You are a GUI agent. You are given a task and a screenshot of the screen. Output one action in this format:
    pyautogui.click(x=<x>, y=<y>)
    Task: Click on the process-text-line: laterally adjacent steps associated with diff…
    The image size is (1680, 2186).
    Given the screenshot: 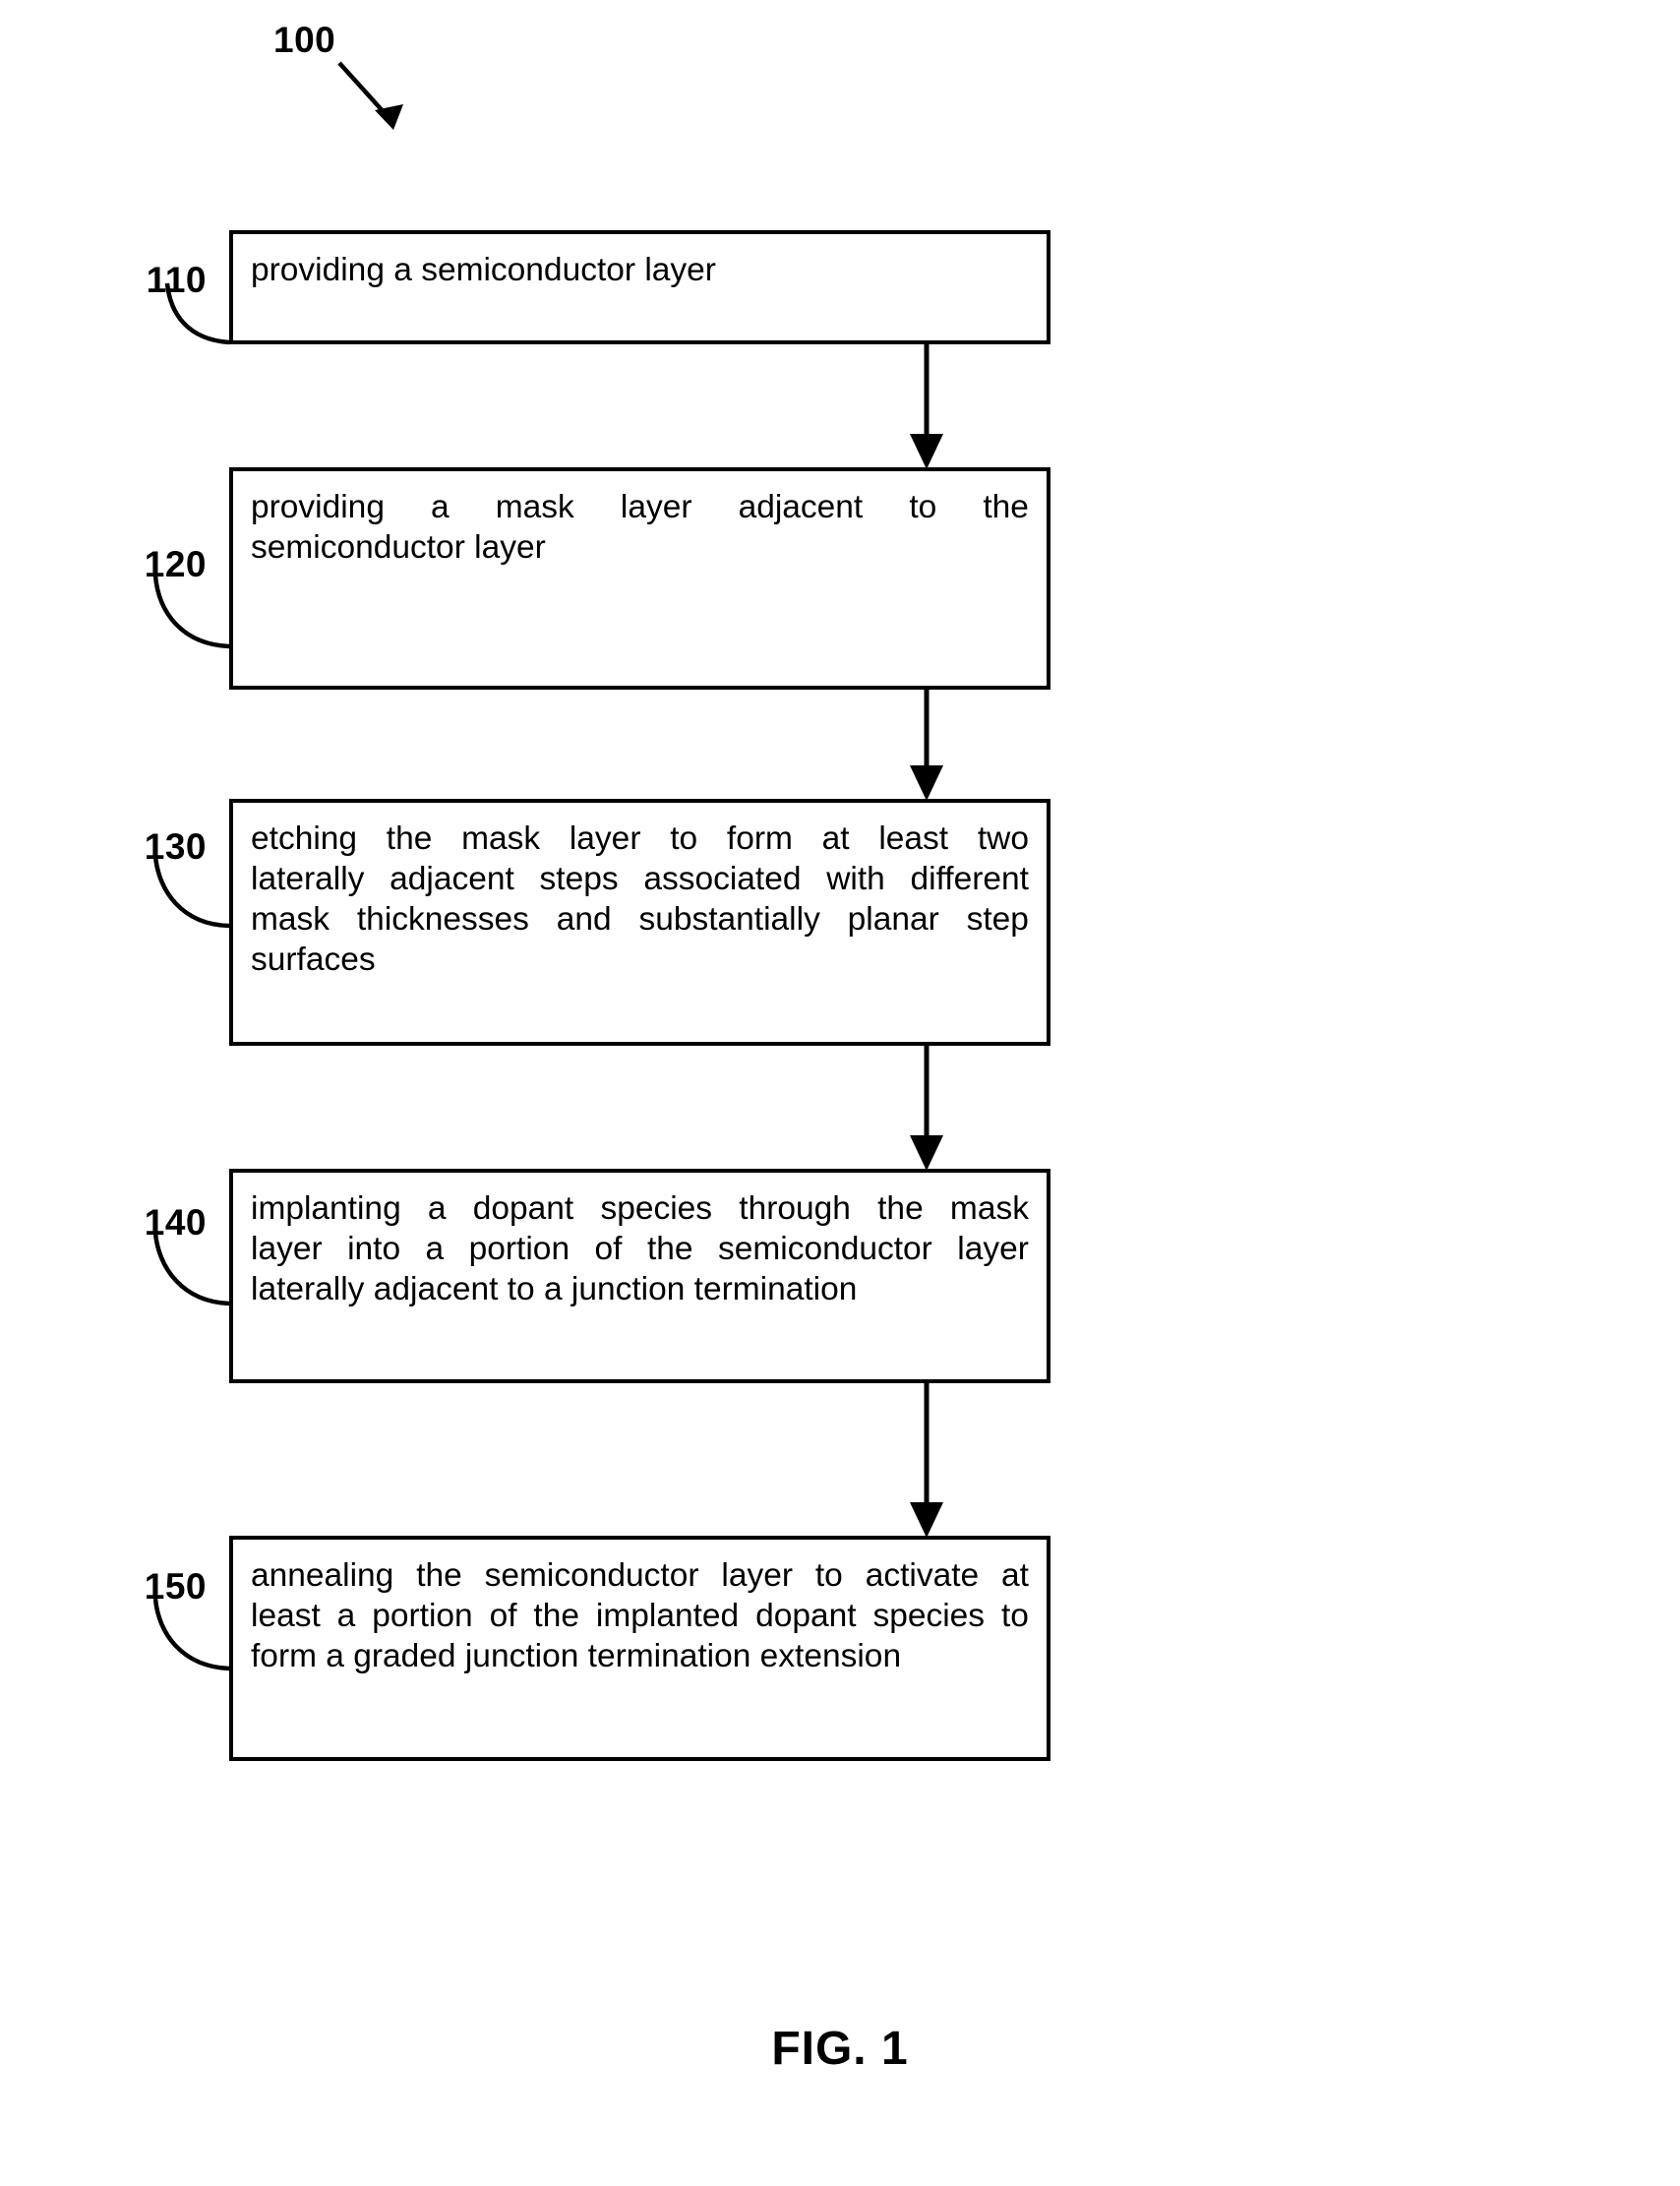 What is the action you would take?
    pyautogui.click(x=640, y=879)
    